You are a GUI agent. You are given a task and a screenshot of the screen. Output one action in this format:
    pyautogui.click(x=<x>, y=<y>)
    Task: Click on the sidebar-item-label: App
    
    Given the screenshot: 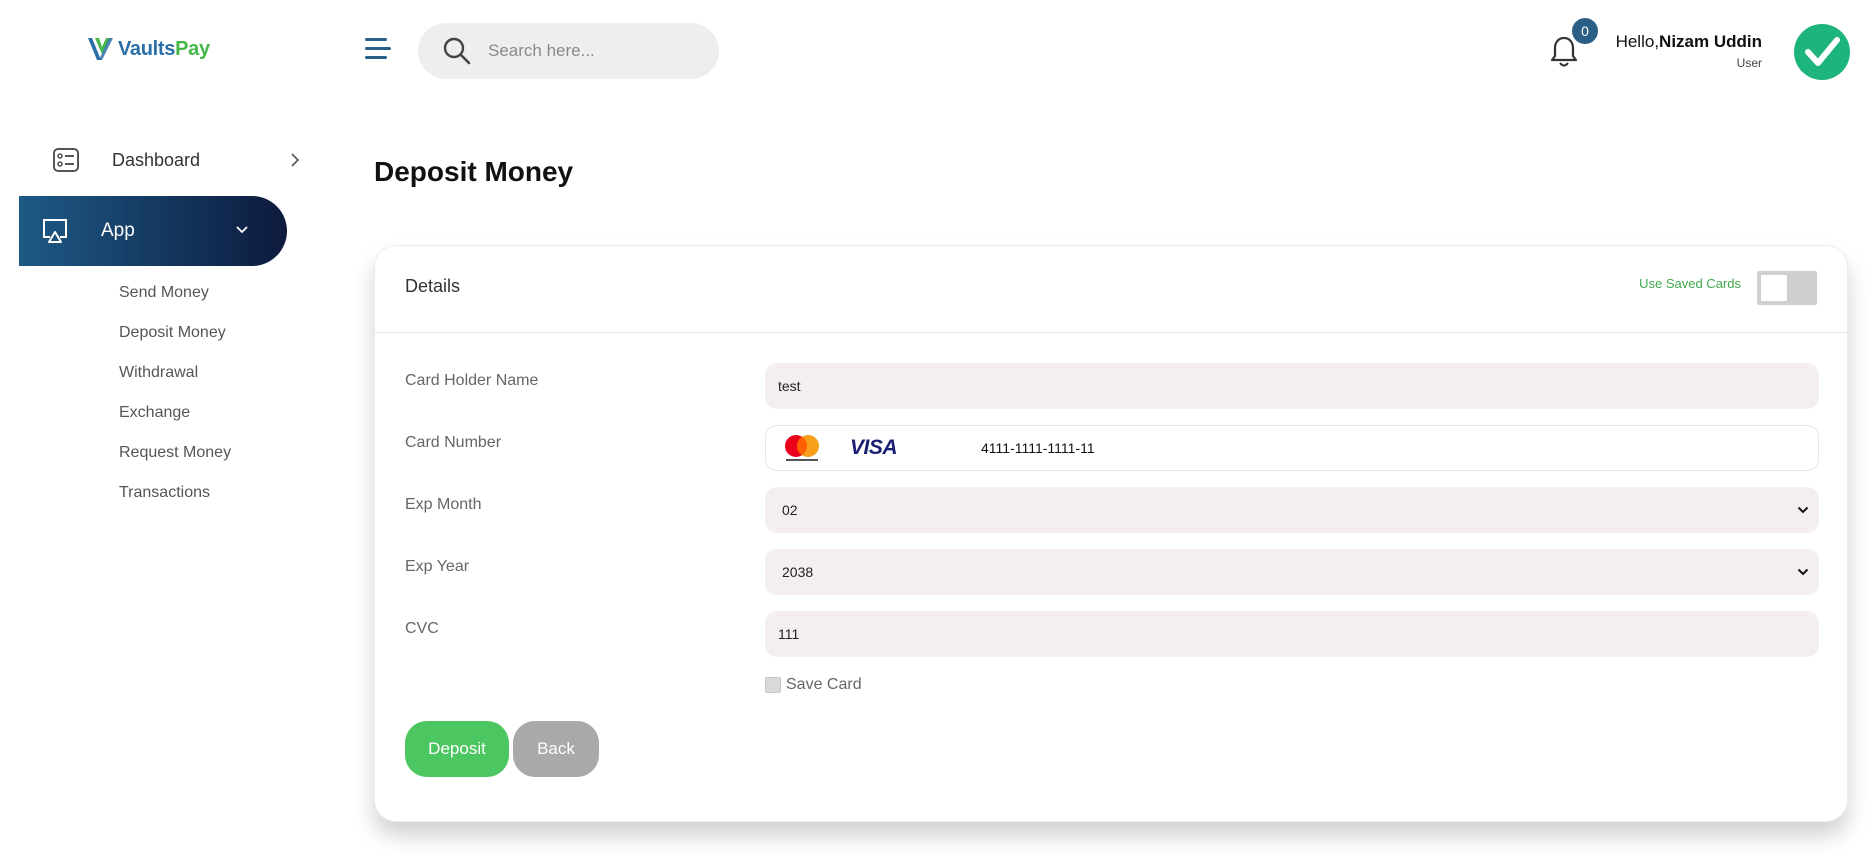 What is the action you would take?
    pyautogui.click(x=118, y=230)
    